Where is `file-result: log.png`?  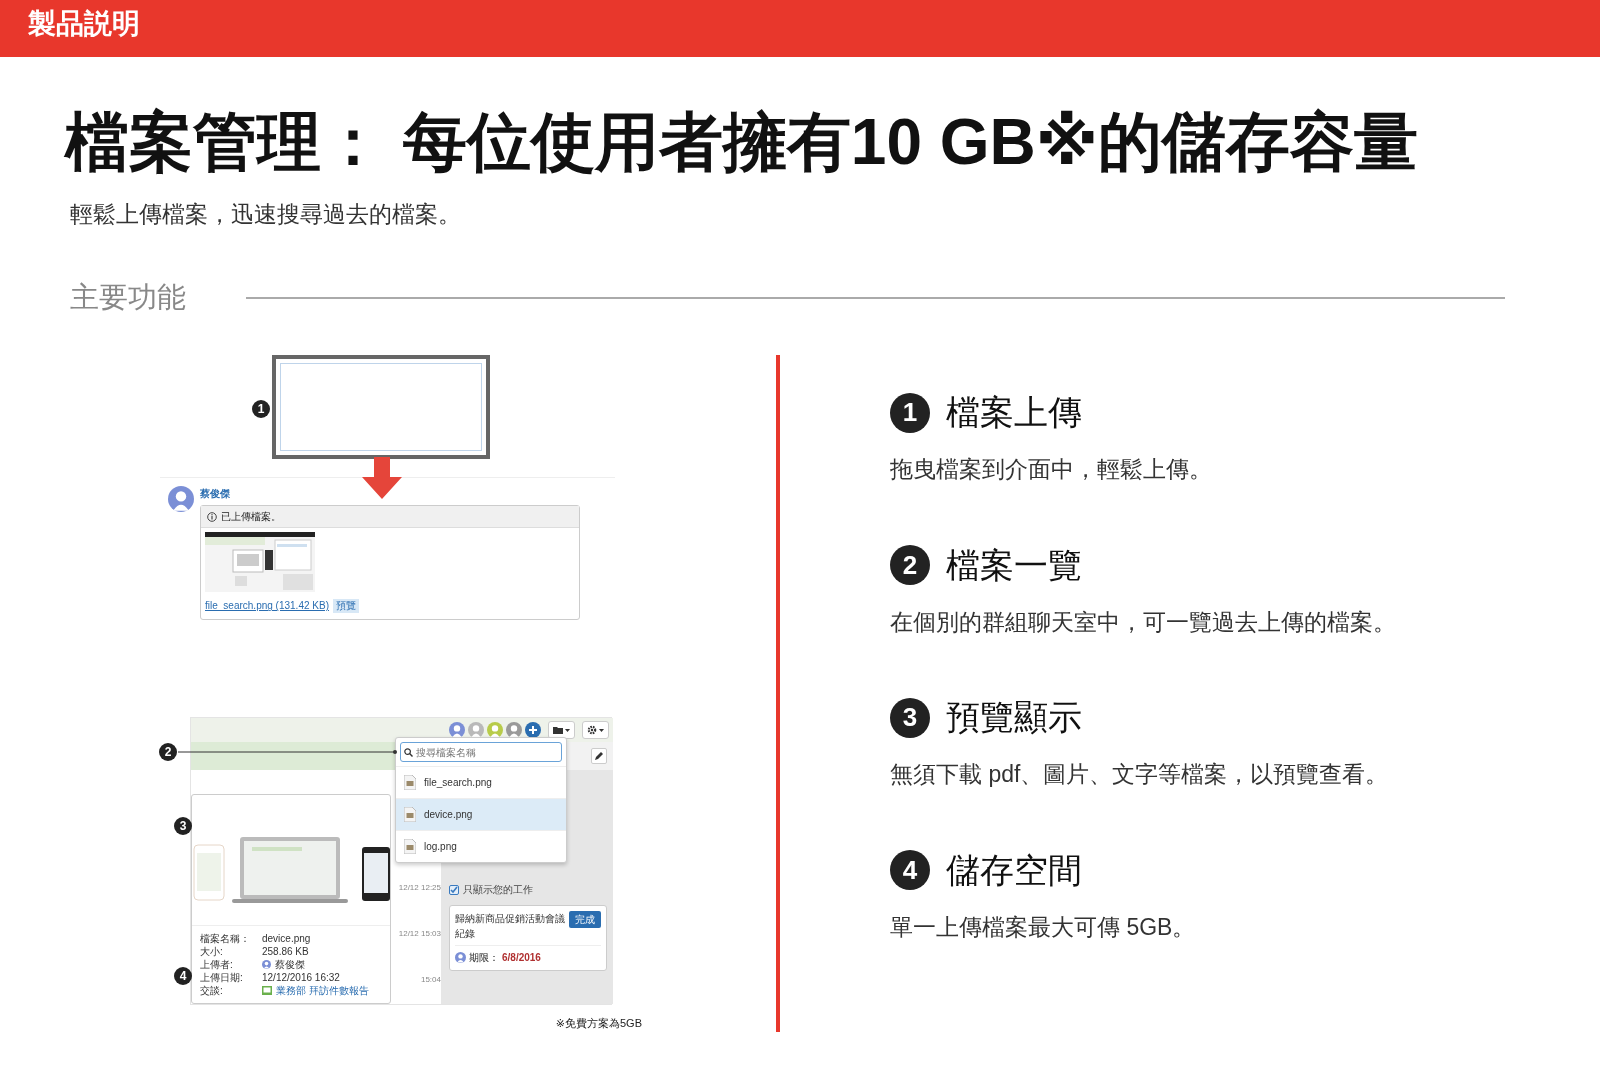 file-result: log.png is located at coordinates (481, 846).